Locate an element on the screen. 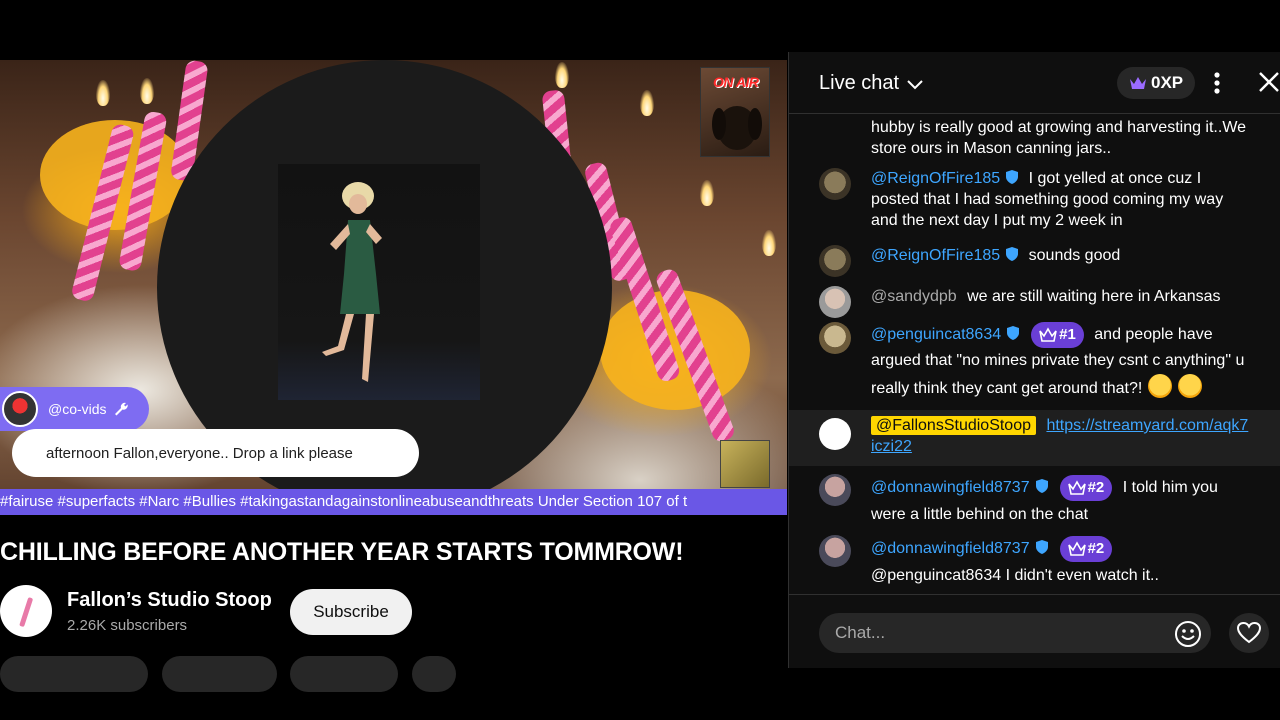  subscriber-count: 2.26K subscribers is located at coordinates (127, 625).